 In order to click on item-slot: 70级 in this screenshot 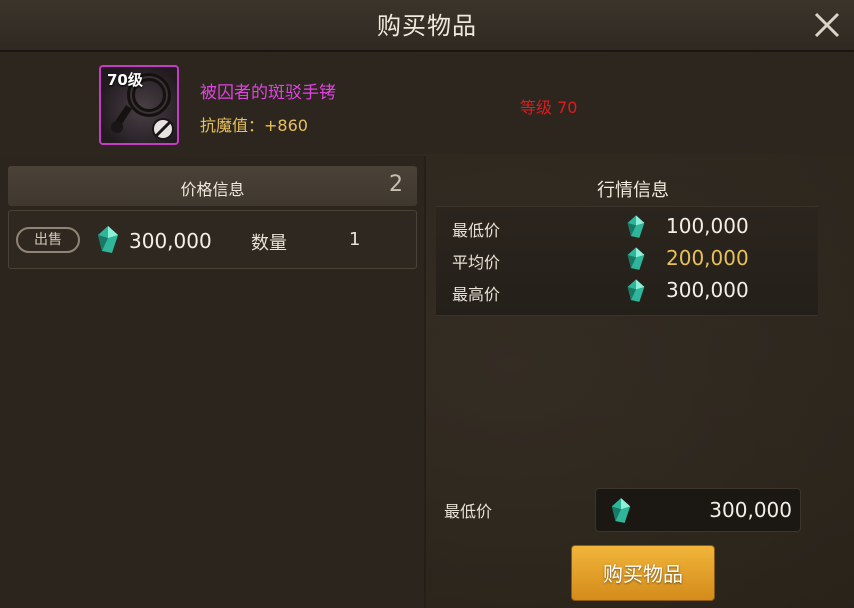, I will do `click(139, 105)`.